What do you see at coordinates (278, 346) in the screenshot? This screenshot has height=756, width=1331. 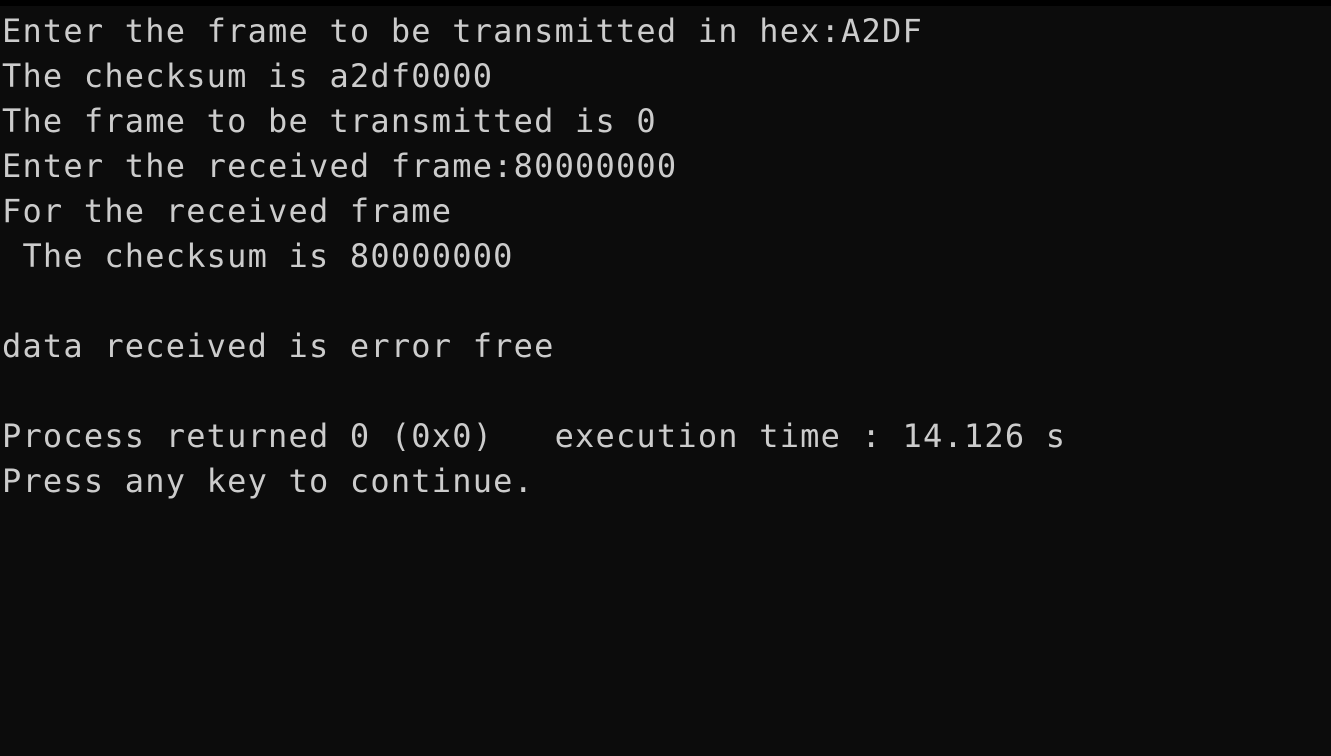 I see `console-line-result: data received is error free` at bounding box center [278, 346].